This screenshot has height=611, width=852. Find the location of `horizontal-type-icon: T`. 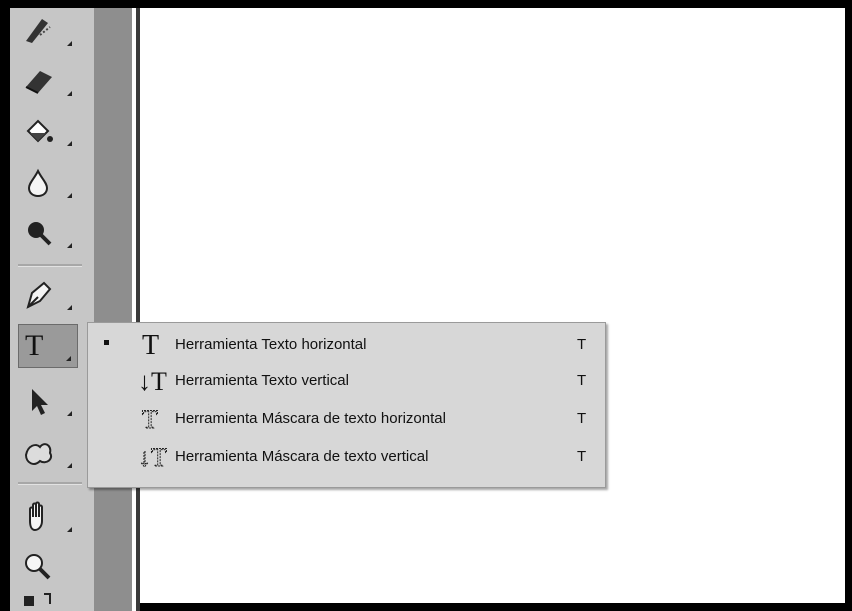

horizontal-type-icon: T is located at coordinates (156, 345).